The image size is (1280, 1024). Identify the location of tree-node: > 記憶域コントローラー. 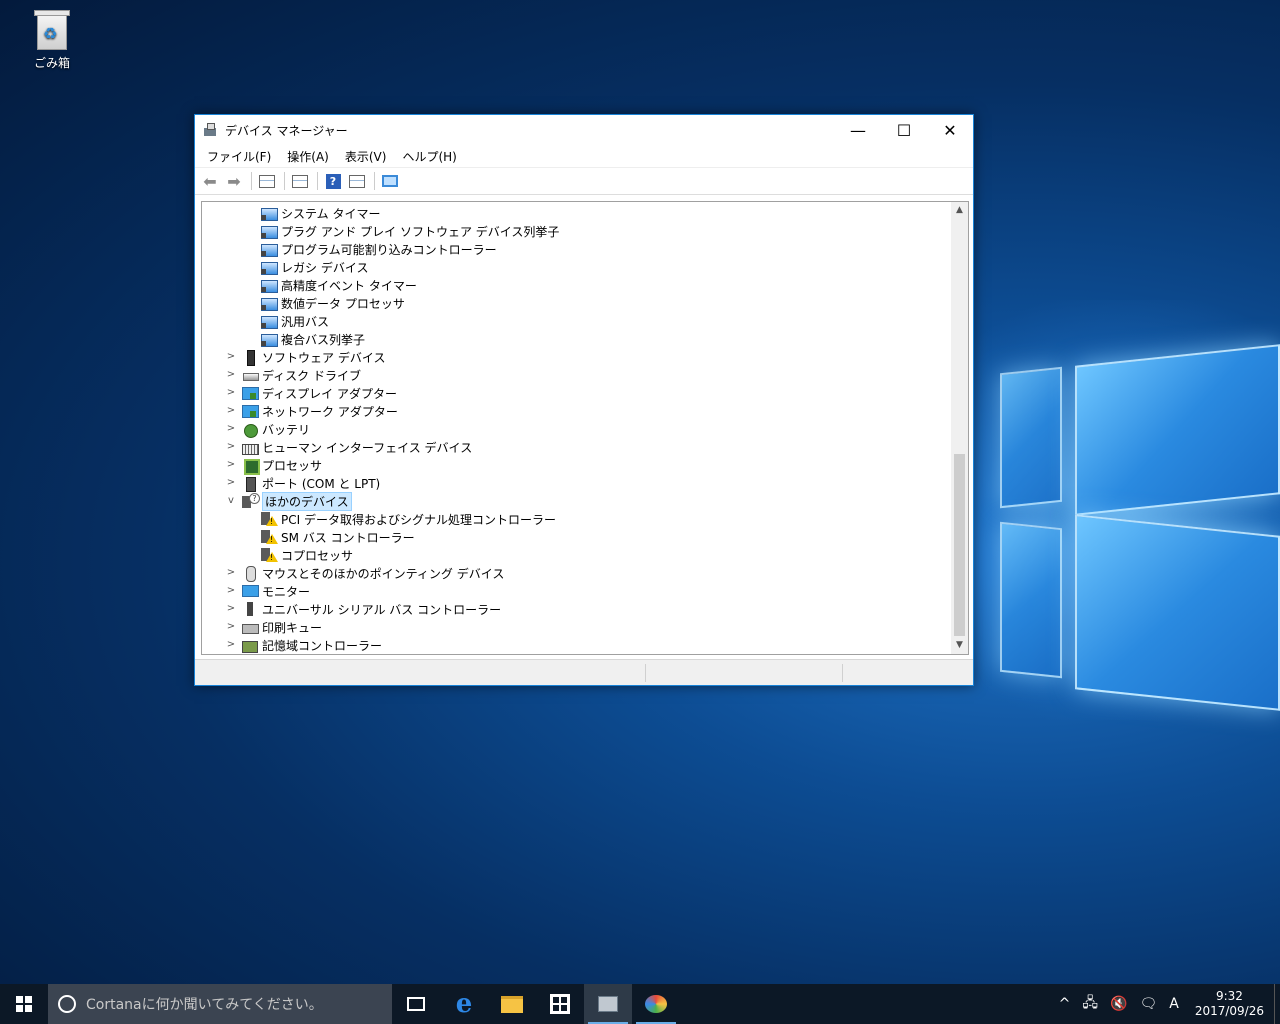
(577, 645).